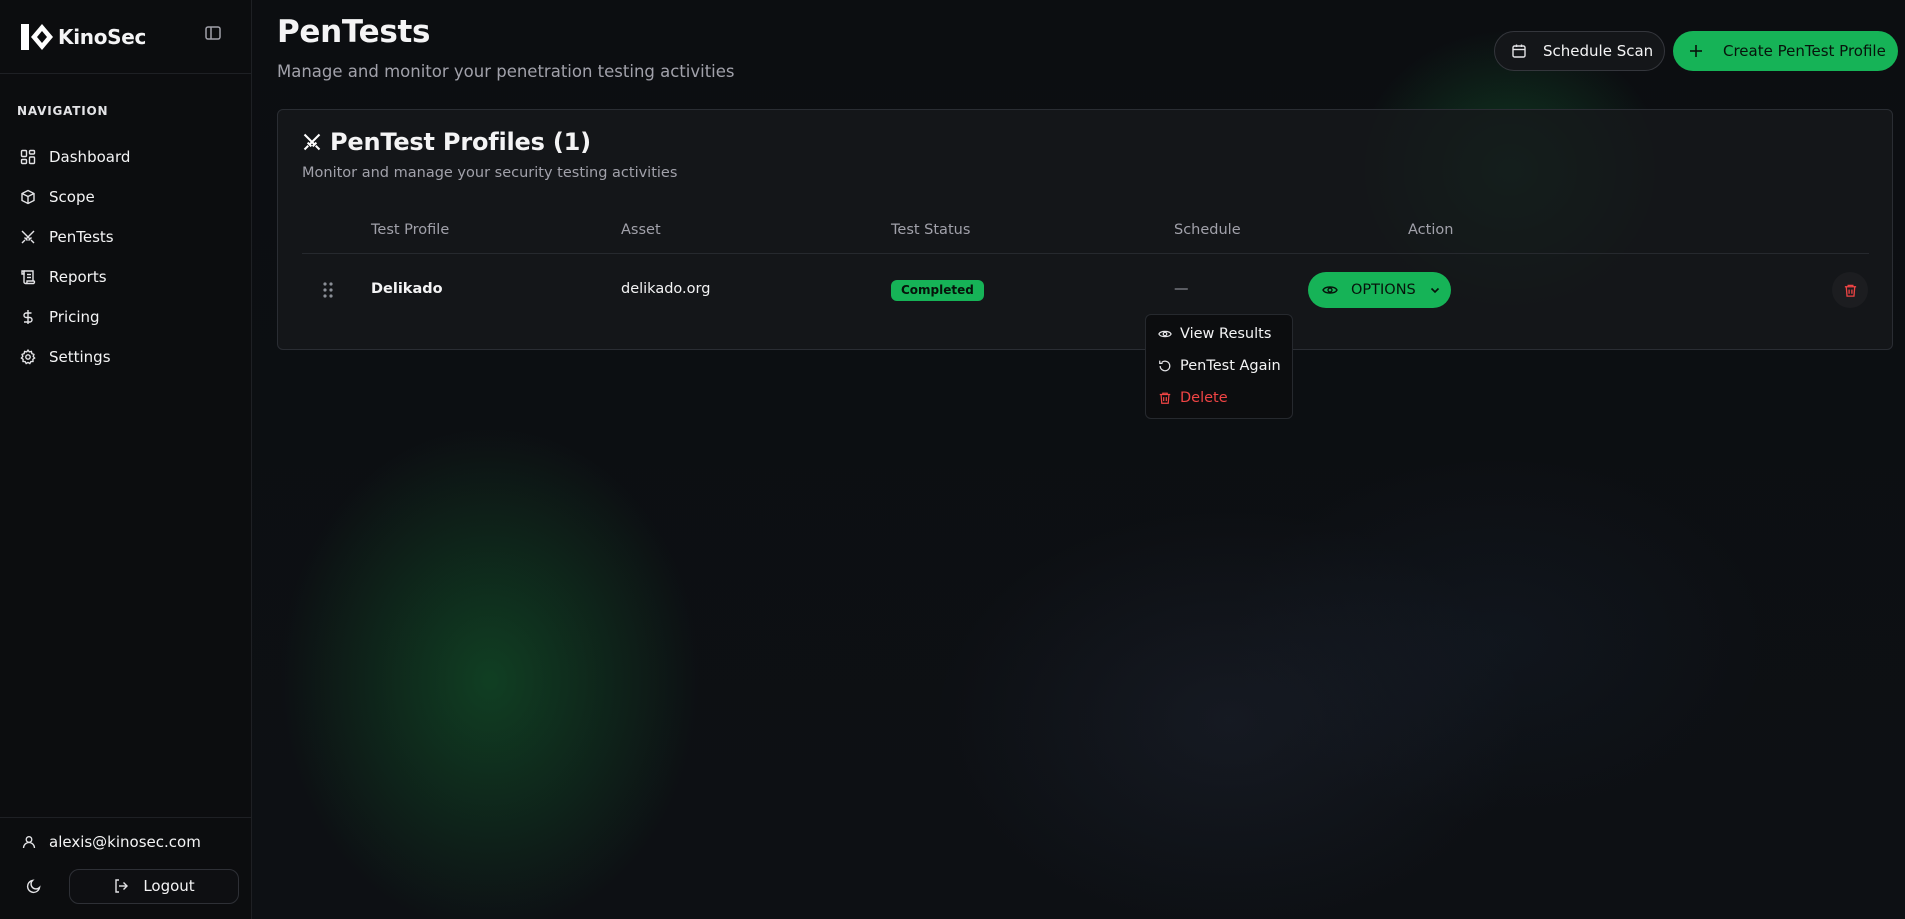 The image size is (1905, 919). Describe the element at coordinates (125, 357) in the screenshot. I see `sidebar-item-settings: Settings` at that location.